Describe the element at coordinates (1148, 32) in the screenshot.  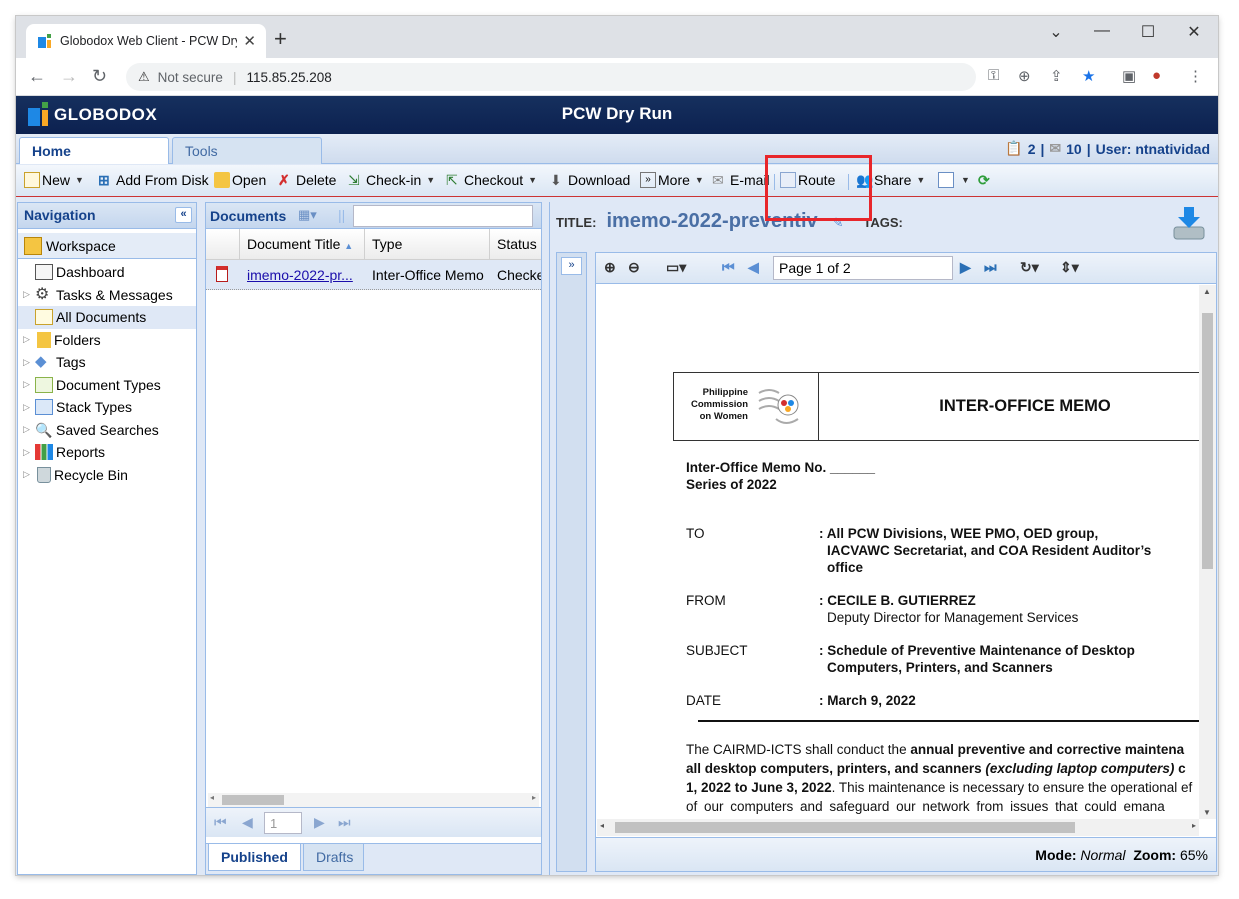
I see `maximize-icon: ☐` at that location.